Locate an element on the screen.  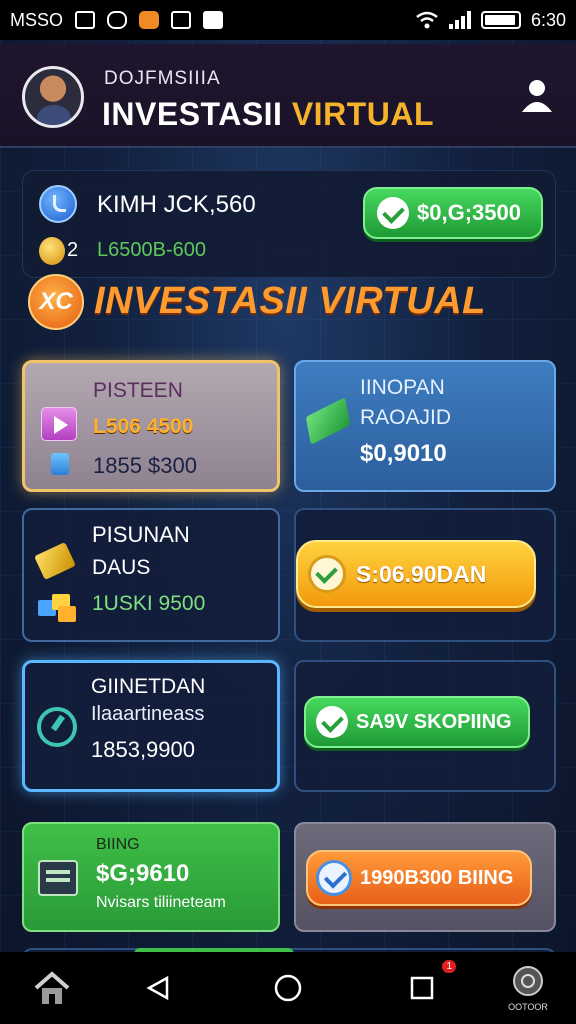
app-icon is located at coordinates (149, 20).